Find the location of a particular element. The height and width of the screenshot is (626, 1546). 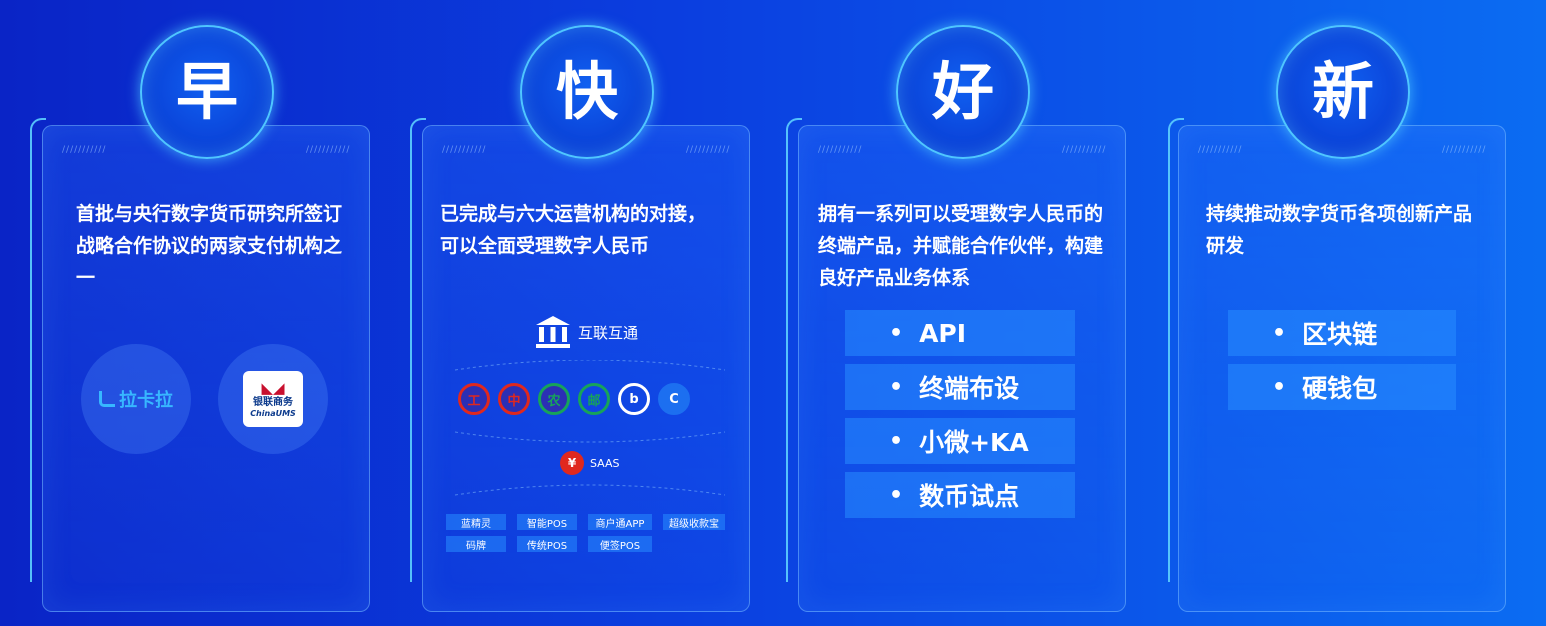

feature-item: • 数币试点 is located at coordinates (960, 495).